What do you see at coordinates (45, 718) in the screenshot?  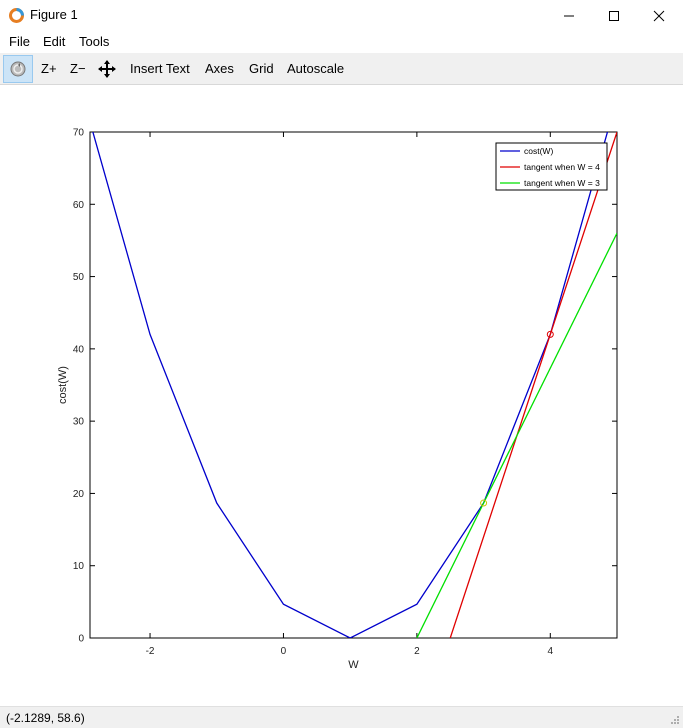 I see `cursor-coordinates: (-2.1289, 58.6)` at bounding box center [45, 718].